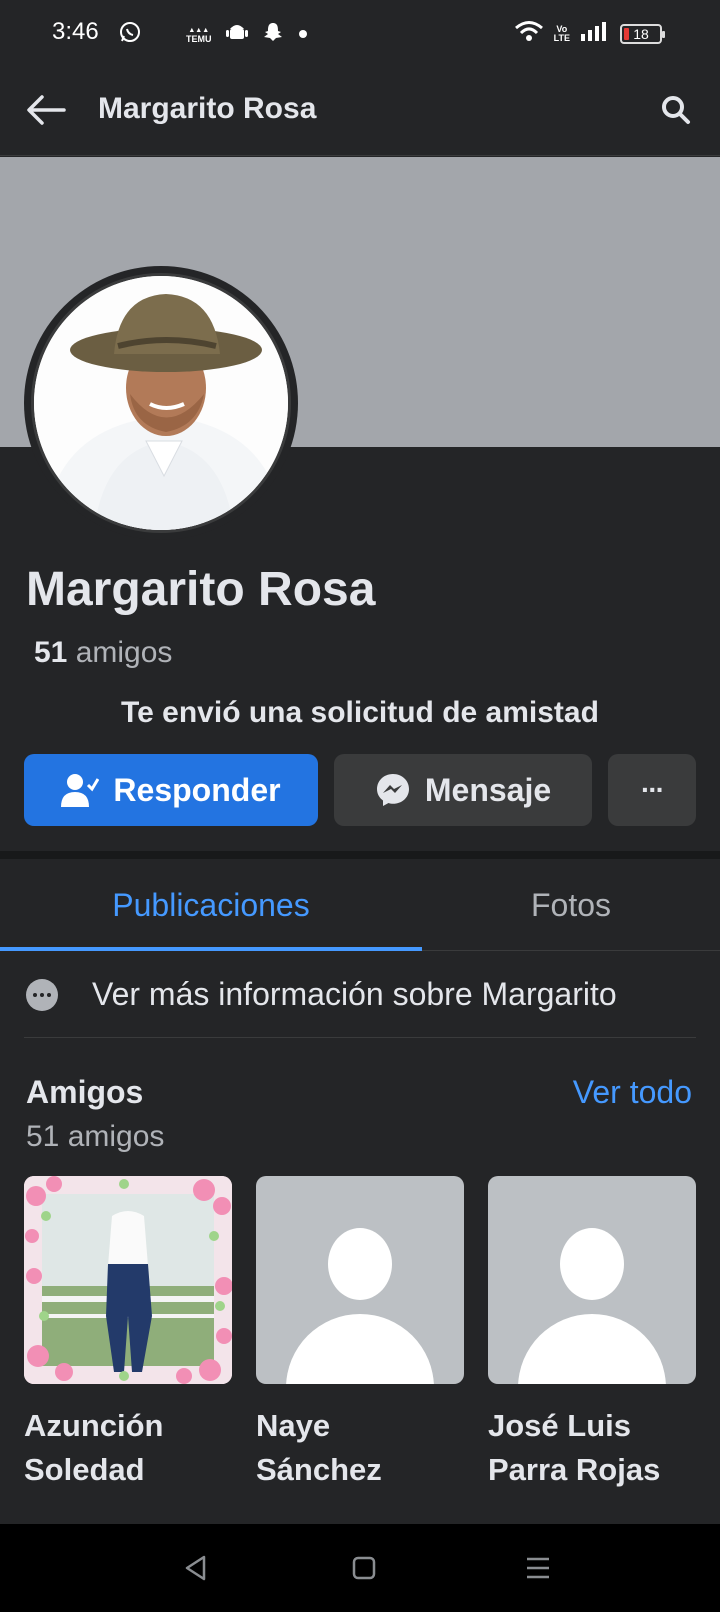 Image resolution: width=720 pixels, height=1612 pixels. I want to click on temu-icon: ▲▲▲ TEMU, so click(199, 35).